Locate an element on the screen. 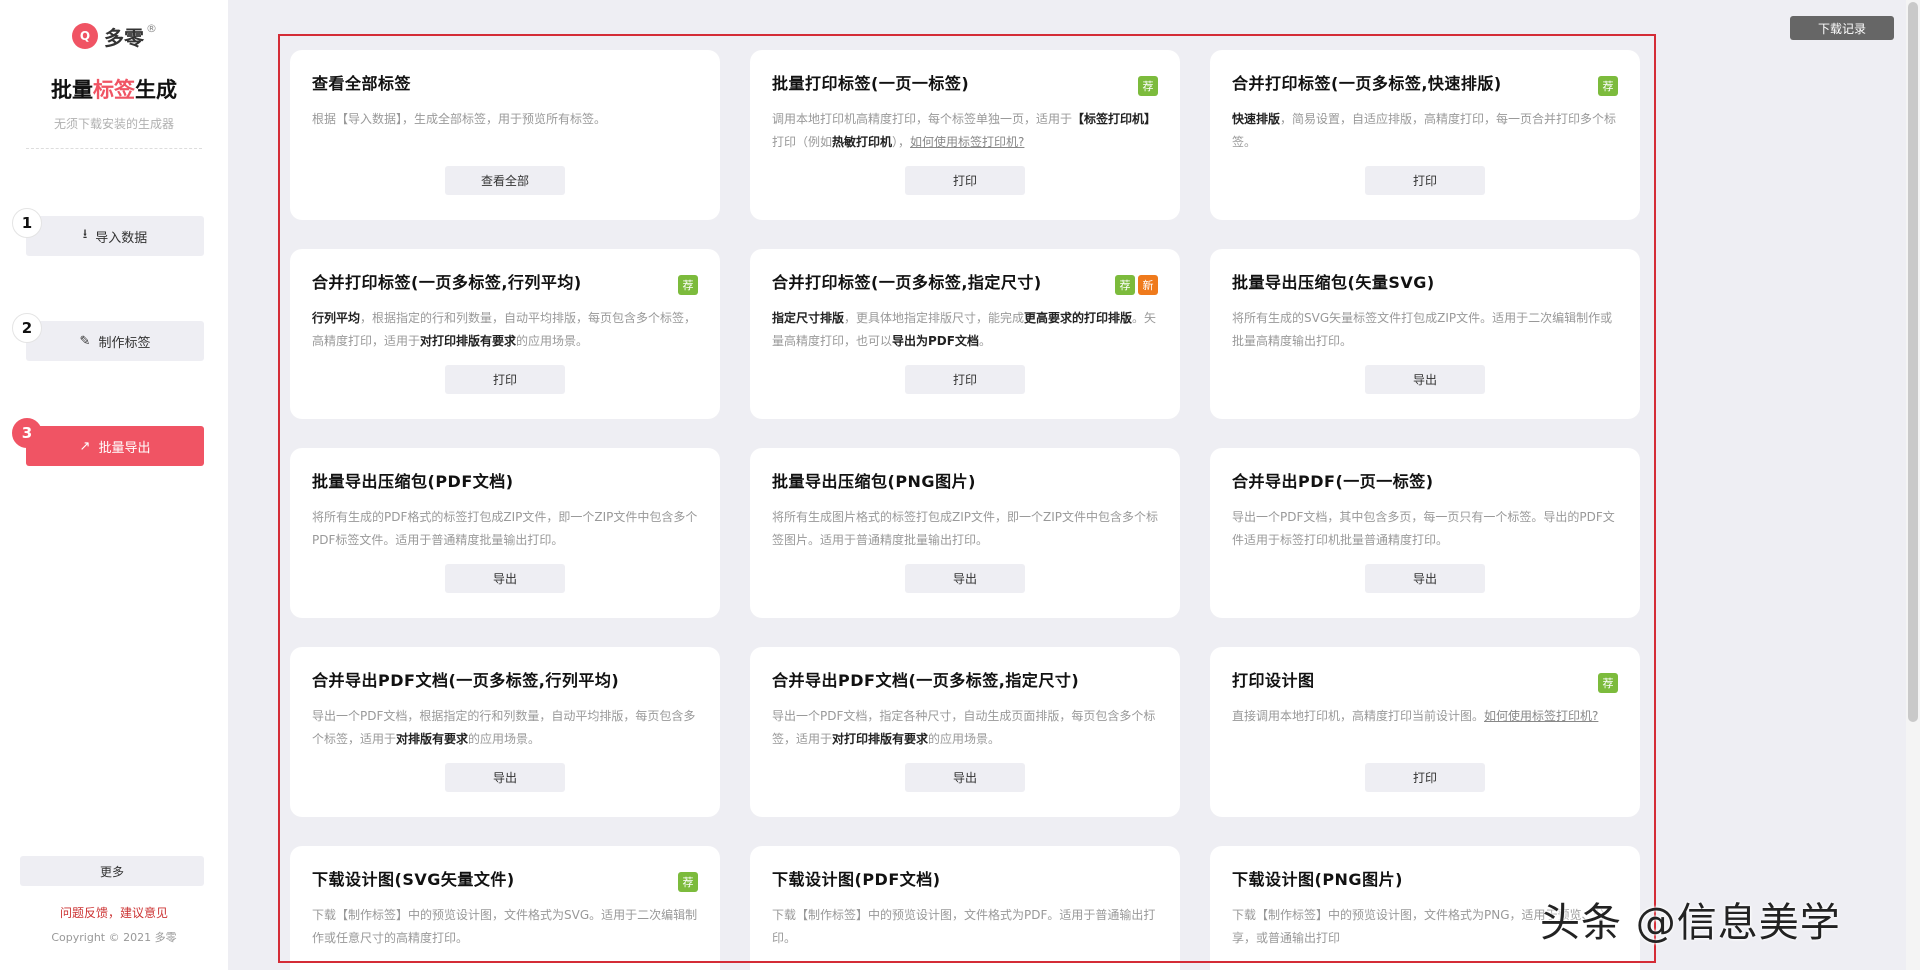 The height and width of the screenshot is (970, 1920). app-title-highlight: 标签 is located at coordinates (114, 90).